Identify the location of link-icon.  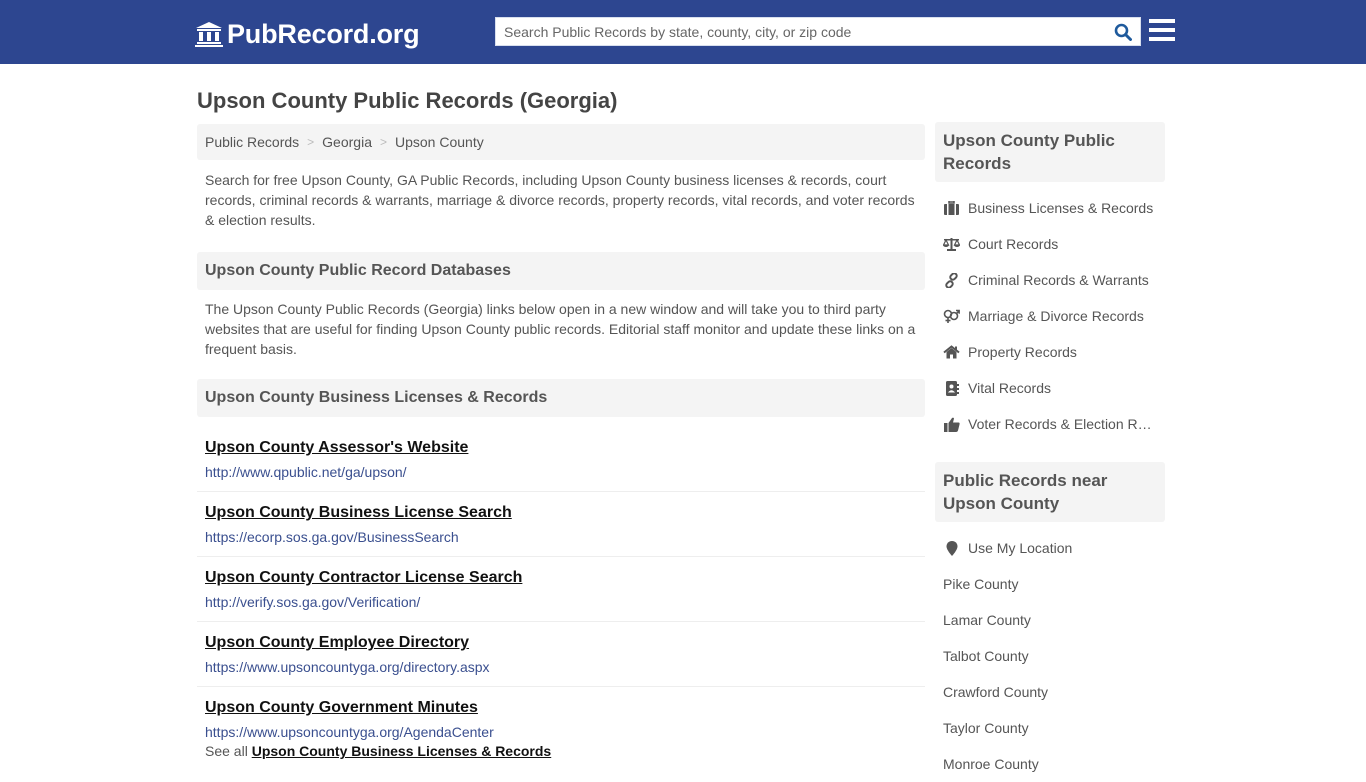
(951, 280).